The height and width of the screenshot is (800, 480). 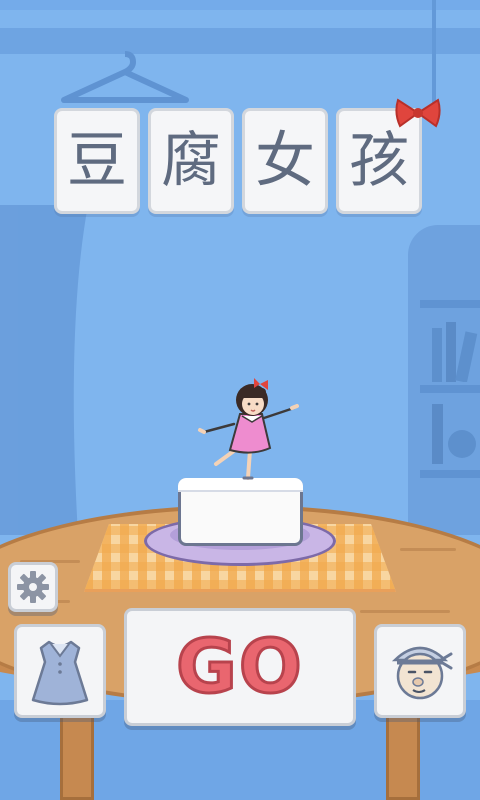 I want to click on gear-icon, so click(x=33, y=587).